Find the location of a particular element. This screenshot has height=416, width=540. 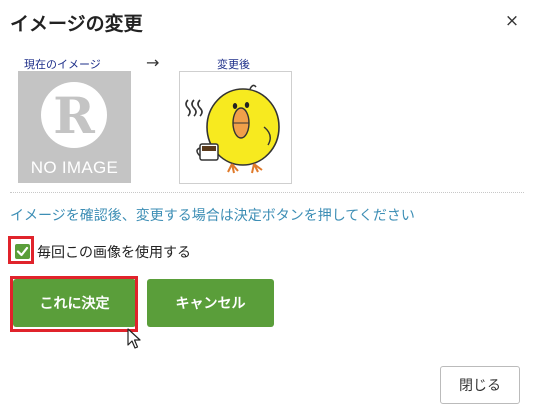

dialog-title: イメージの変更 is located at coordinates (76, 24).